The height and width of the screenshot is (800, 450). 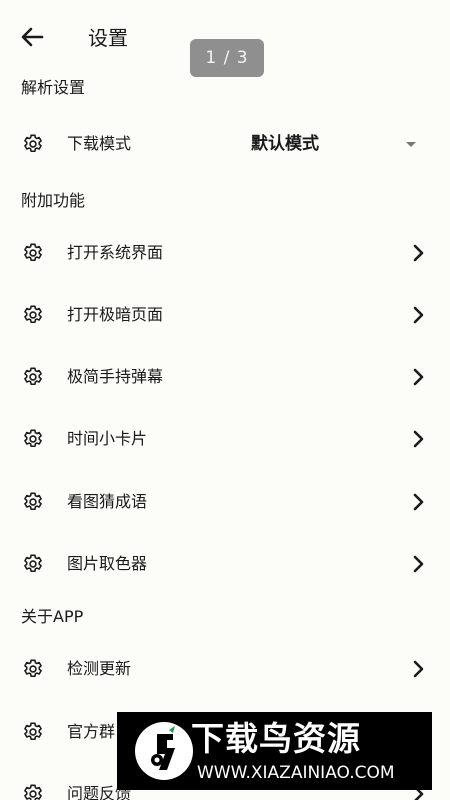 What do you see at coordinates (53, 200) in the screenshot?
I see `section-header-extra: 附加功能` at bounding box center [53, 200].